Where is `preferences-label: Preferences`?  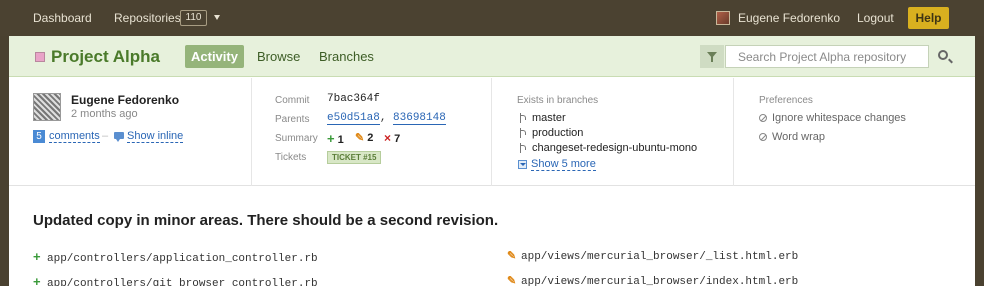 preferences-label: Preferences is located at coordinates (786, 100).